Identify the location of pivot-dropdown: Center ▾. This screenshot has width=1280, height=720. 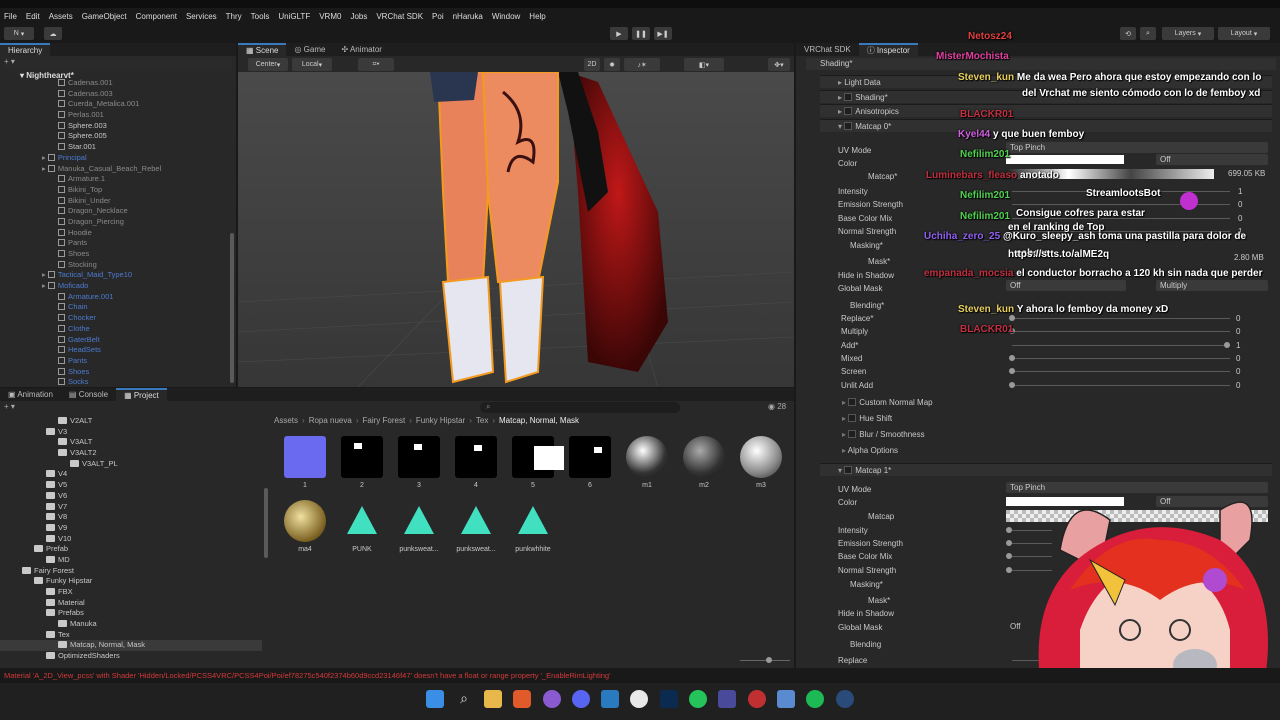
(268, 64).